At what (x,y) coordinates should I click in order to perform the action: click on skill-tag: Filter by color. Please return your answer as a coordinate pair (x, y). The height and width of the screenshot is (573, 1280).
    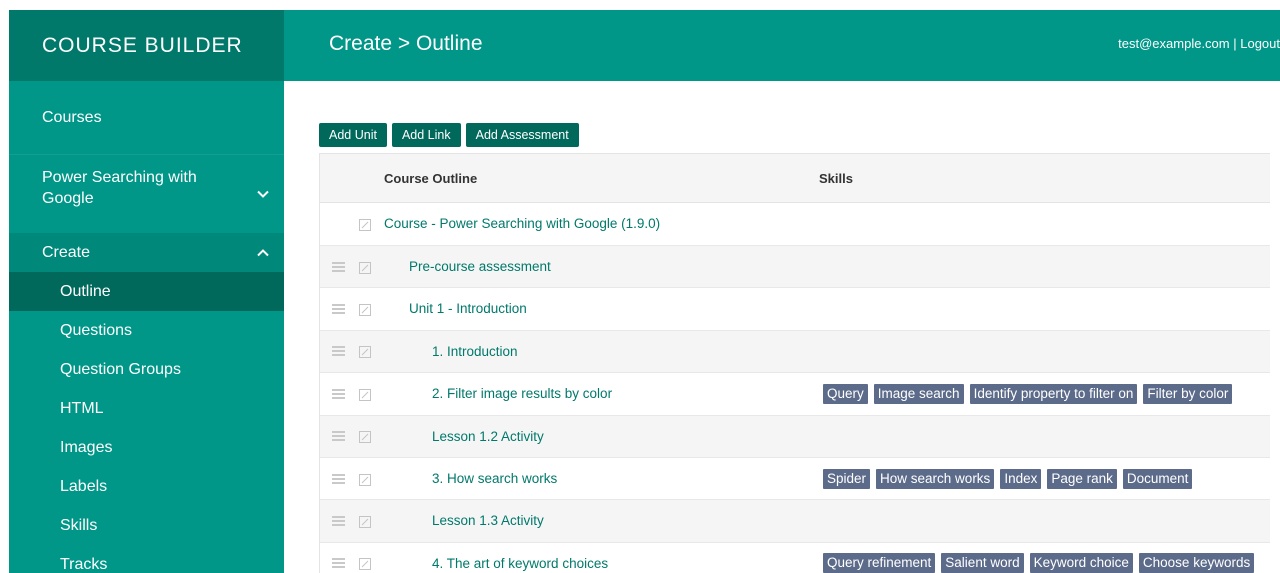
    Looking at the image, I should click on (1188, 393).